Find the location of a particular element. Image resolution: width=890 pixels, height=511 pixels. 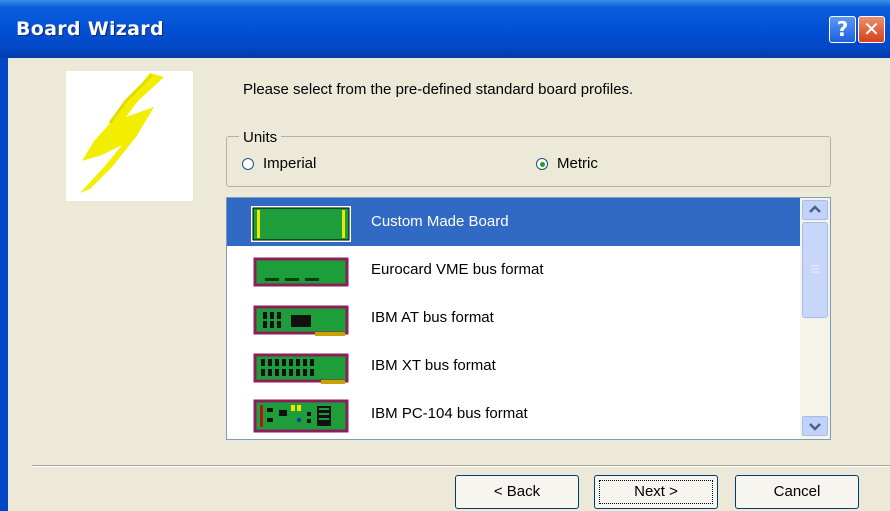

scroll-up-button is located at coordinates (815, 210).